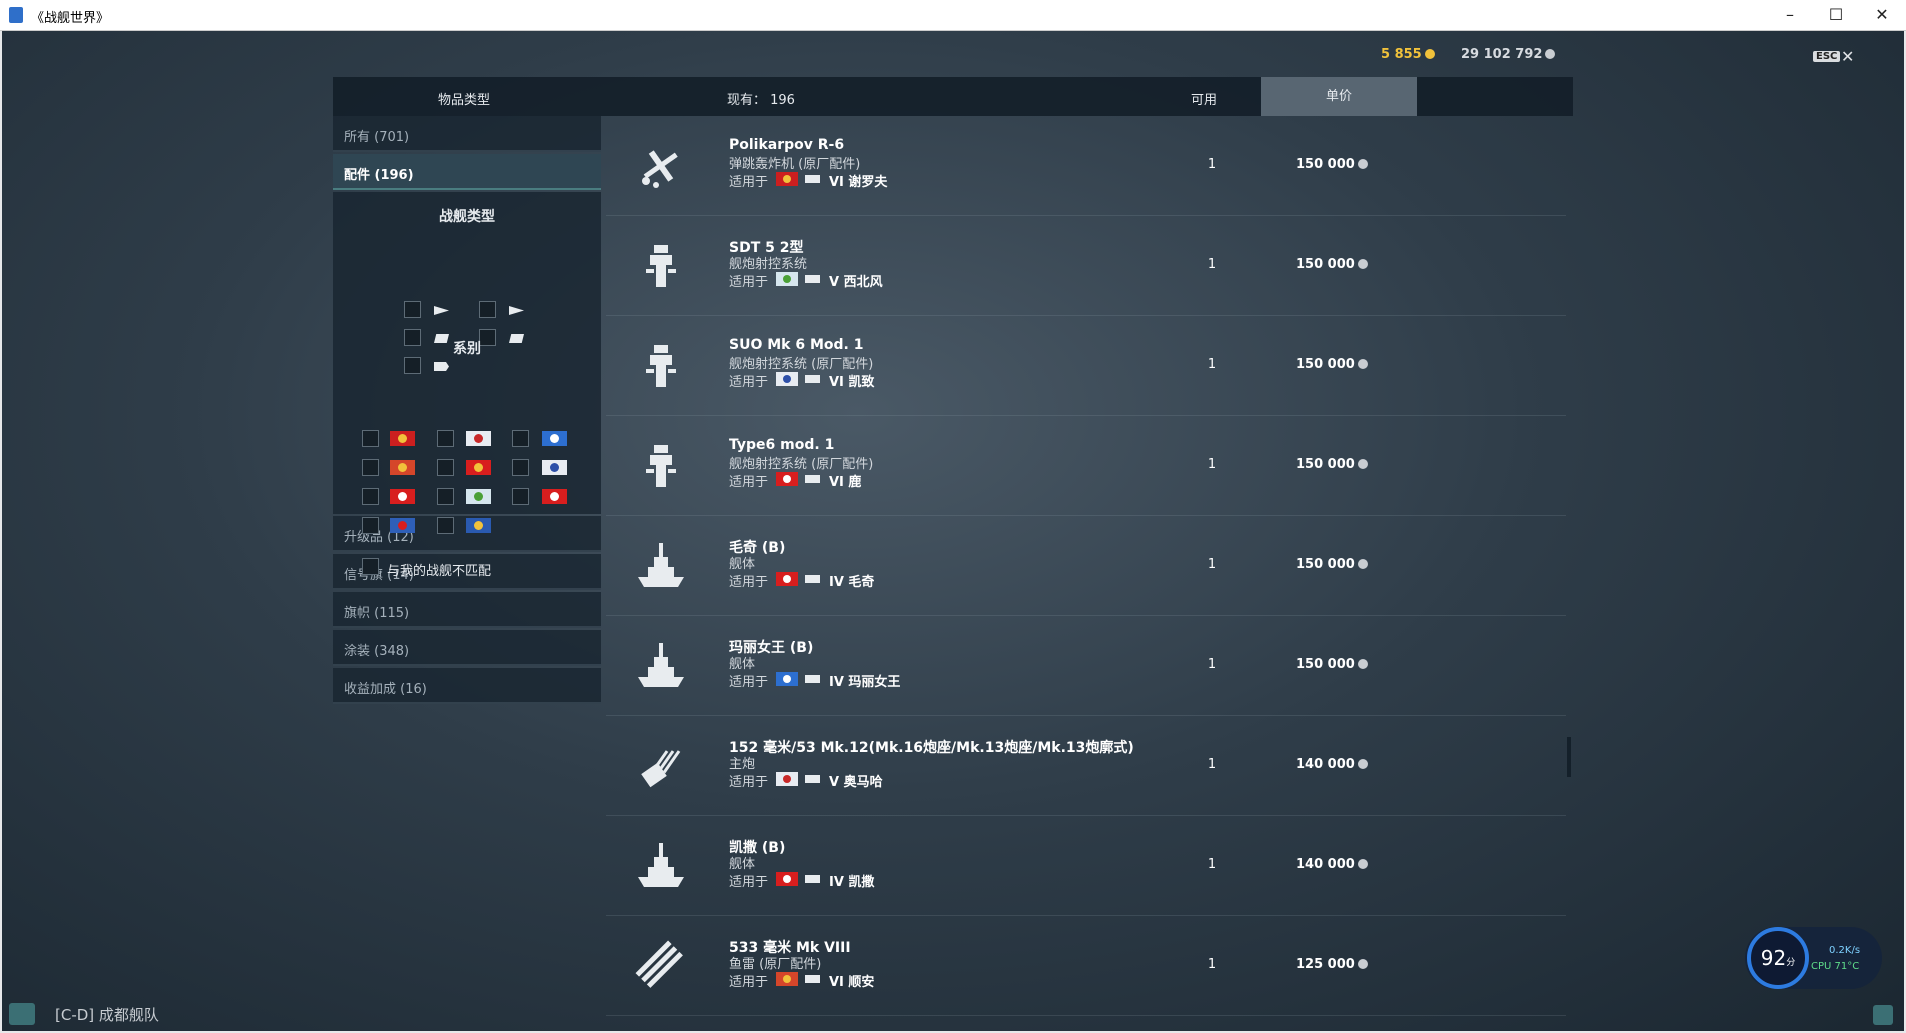  What do you see at coordinates (953, 96) in the screenshot?
I see `table-header: 物品类型 现有： 196 可用 单价` at bounding box center [953, 96].